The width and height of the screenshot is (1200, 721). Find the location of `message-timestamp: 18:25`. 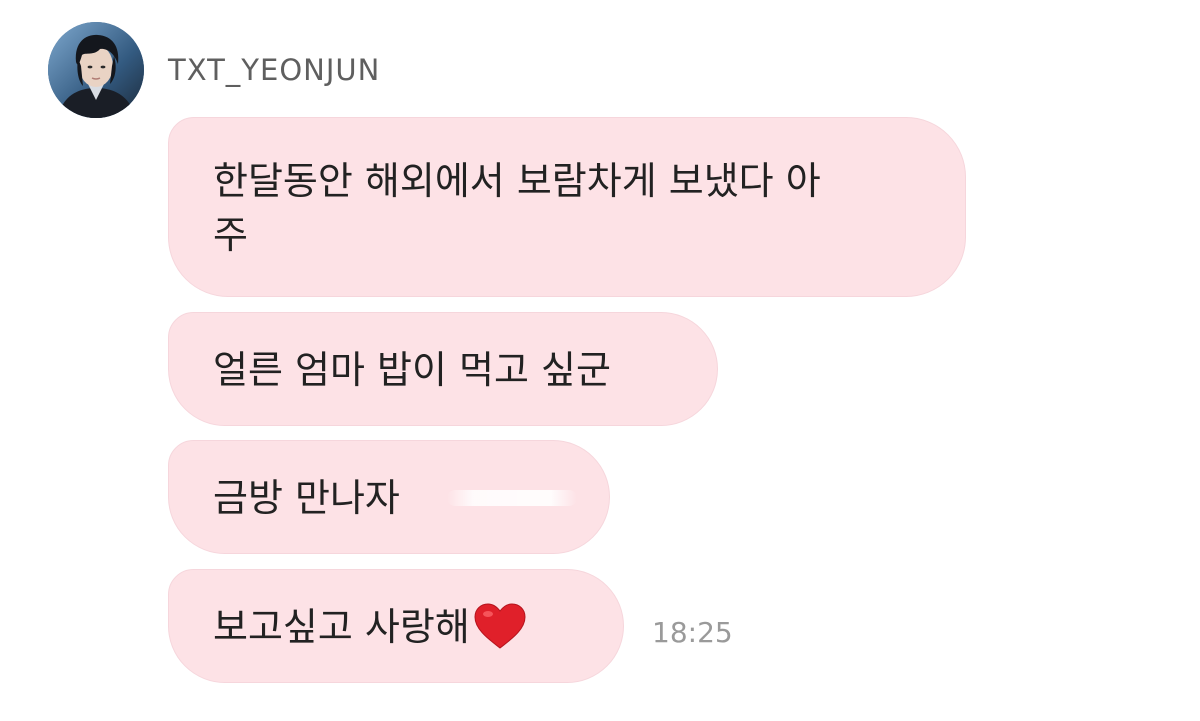

message-timestamp: 18:25 is located at coordinates (692, 632).